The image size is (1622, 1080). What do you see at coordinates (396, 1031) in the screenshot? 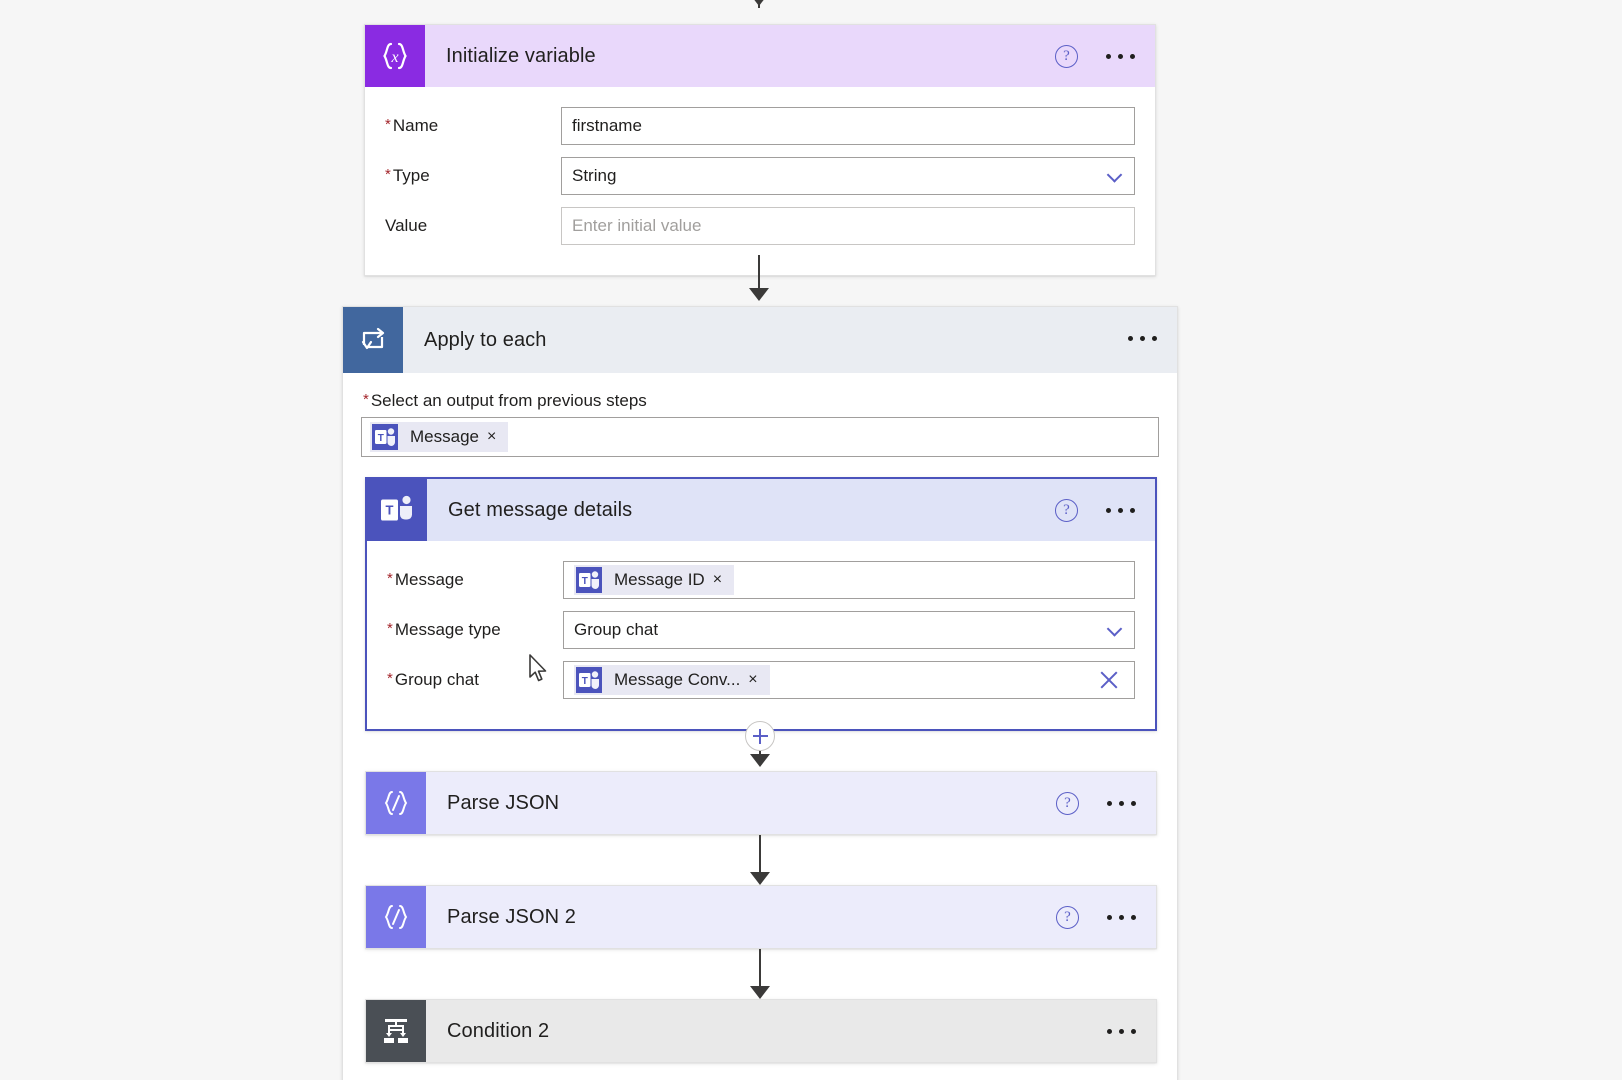
I see `condition-branch-icon` at bounding box center [396, 1031].